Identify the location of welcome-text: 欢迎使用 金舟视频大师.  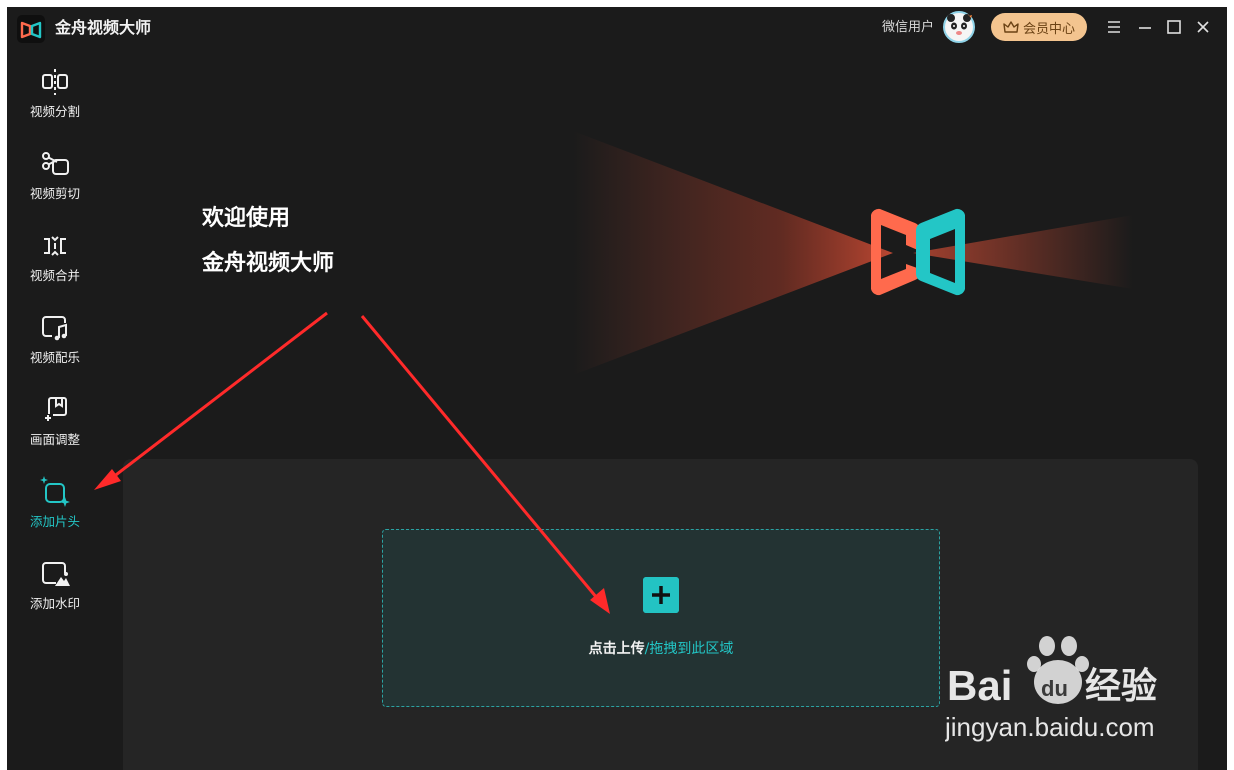
(268, 241).